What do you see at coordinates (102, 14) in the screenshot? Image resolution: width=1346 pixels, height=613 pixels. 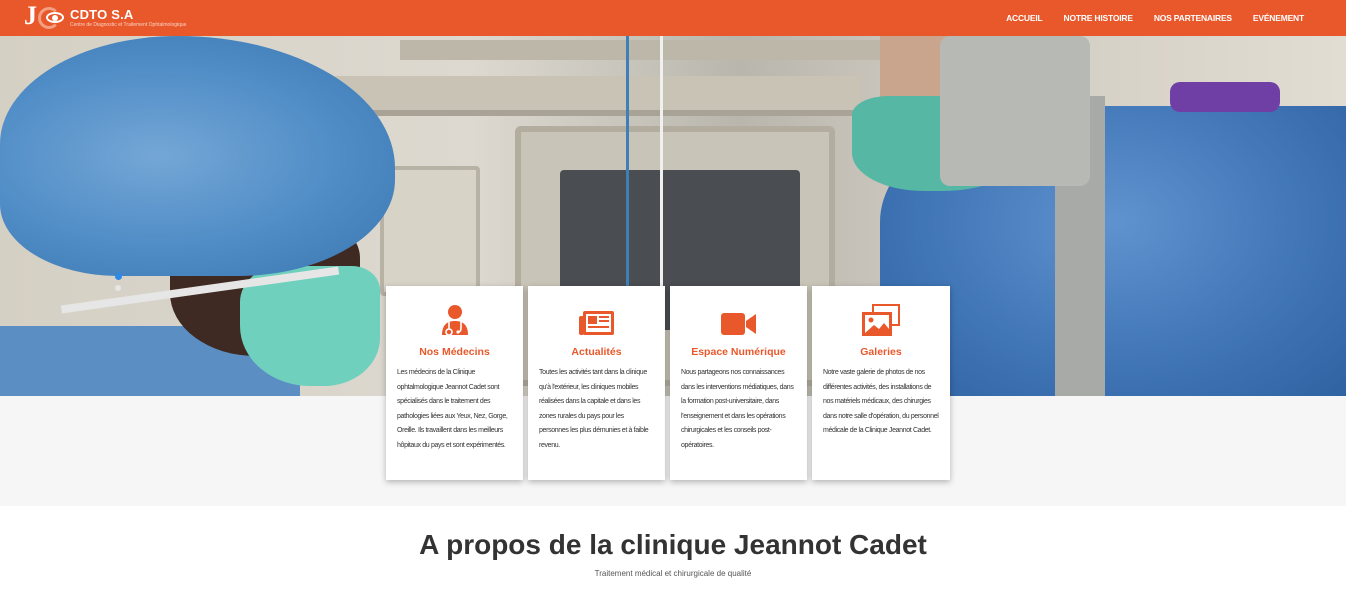 I see `brand-name: CDTO S.A` at bounding box center [102, 14].